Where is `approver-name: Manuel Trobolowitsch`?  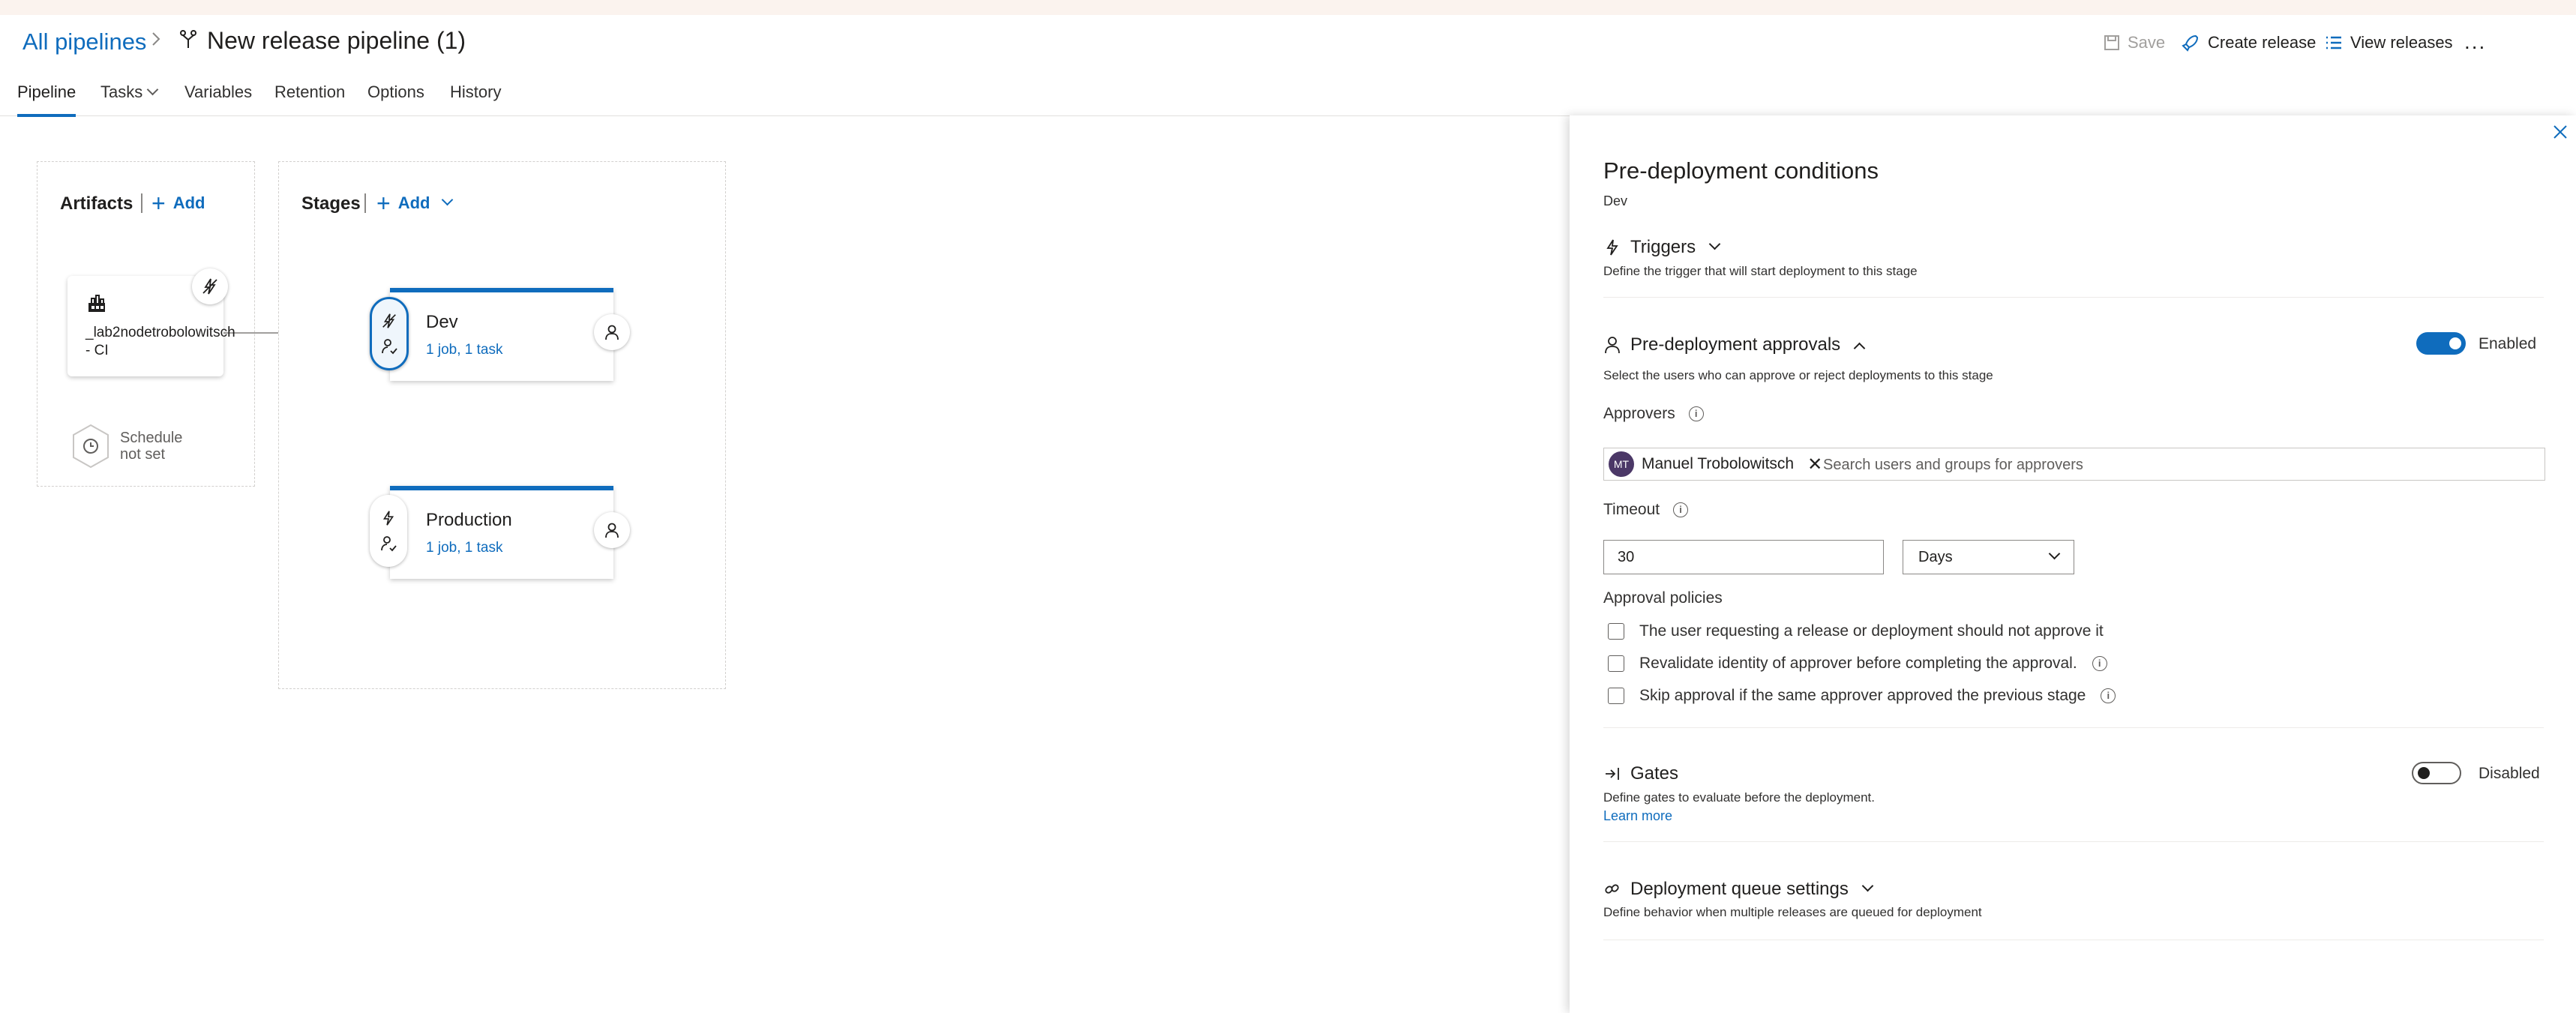
approver-name: Manuel Trobolowitsch is located at coordinates (1719, 463).